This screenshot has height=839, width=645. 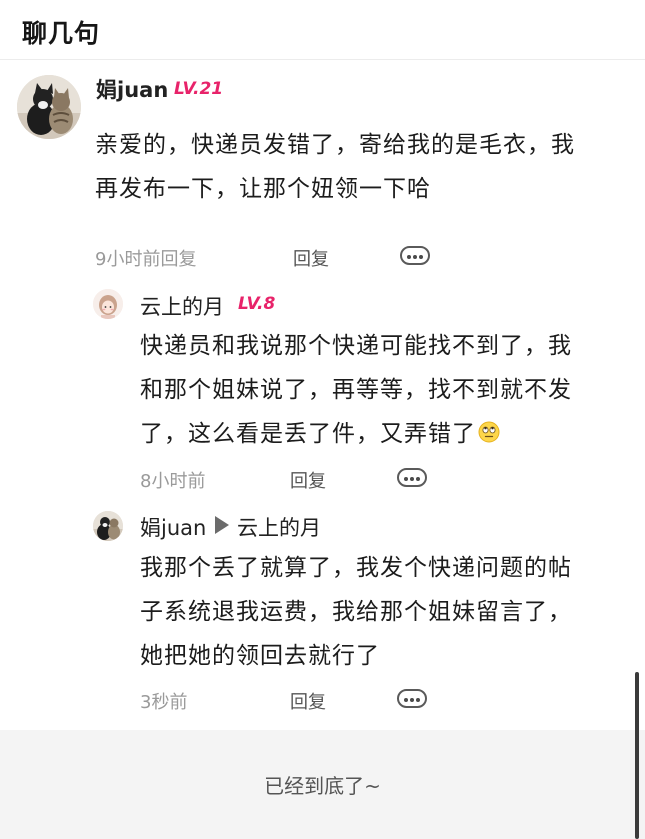 I want to click on level-badge: LV.21, so click(x=199, y=89).